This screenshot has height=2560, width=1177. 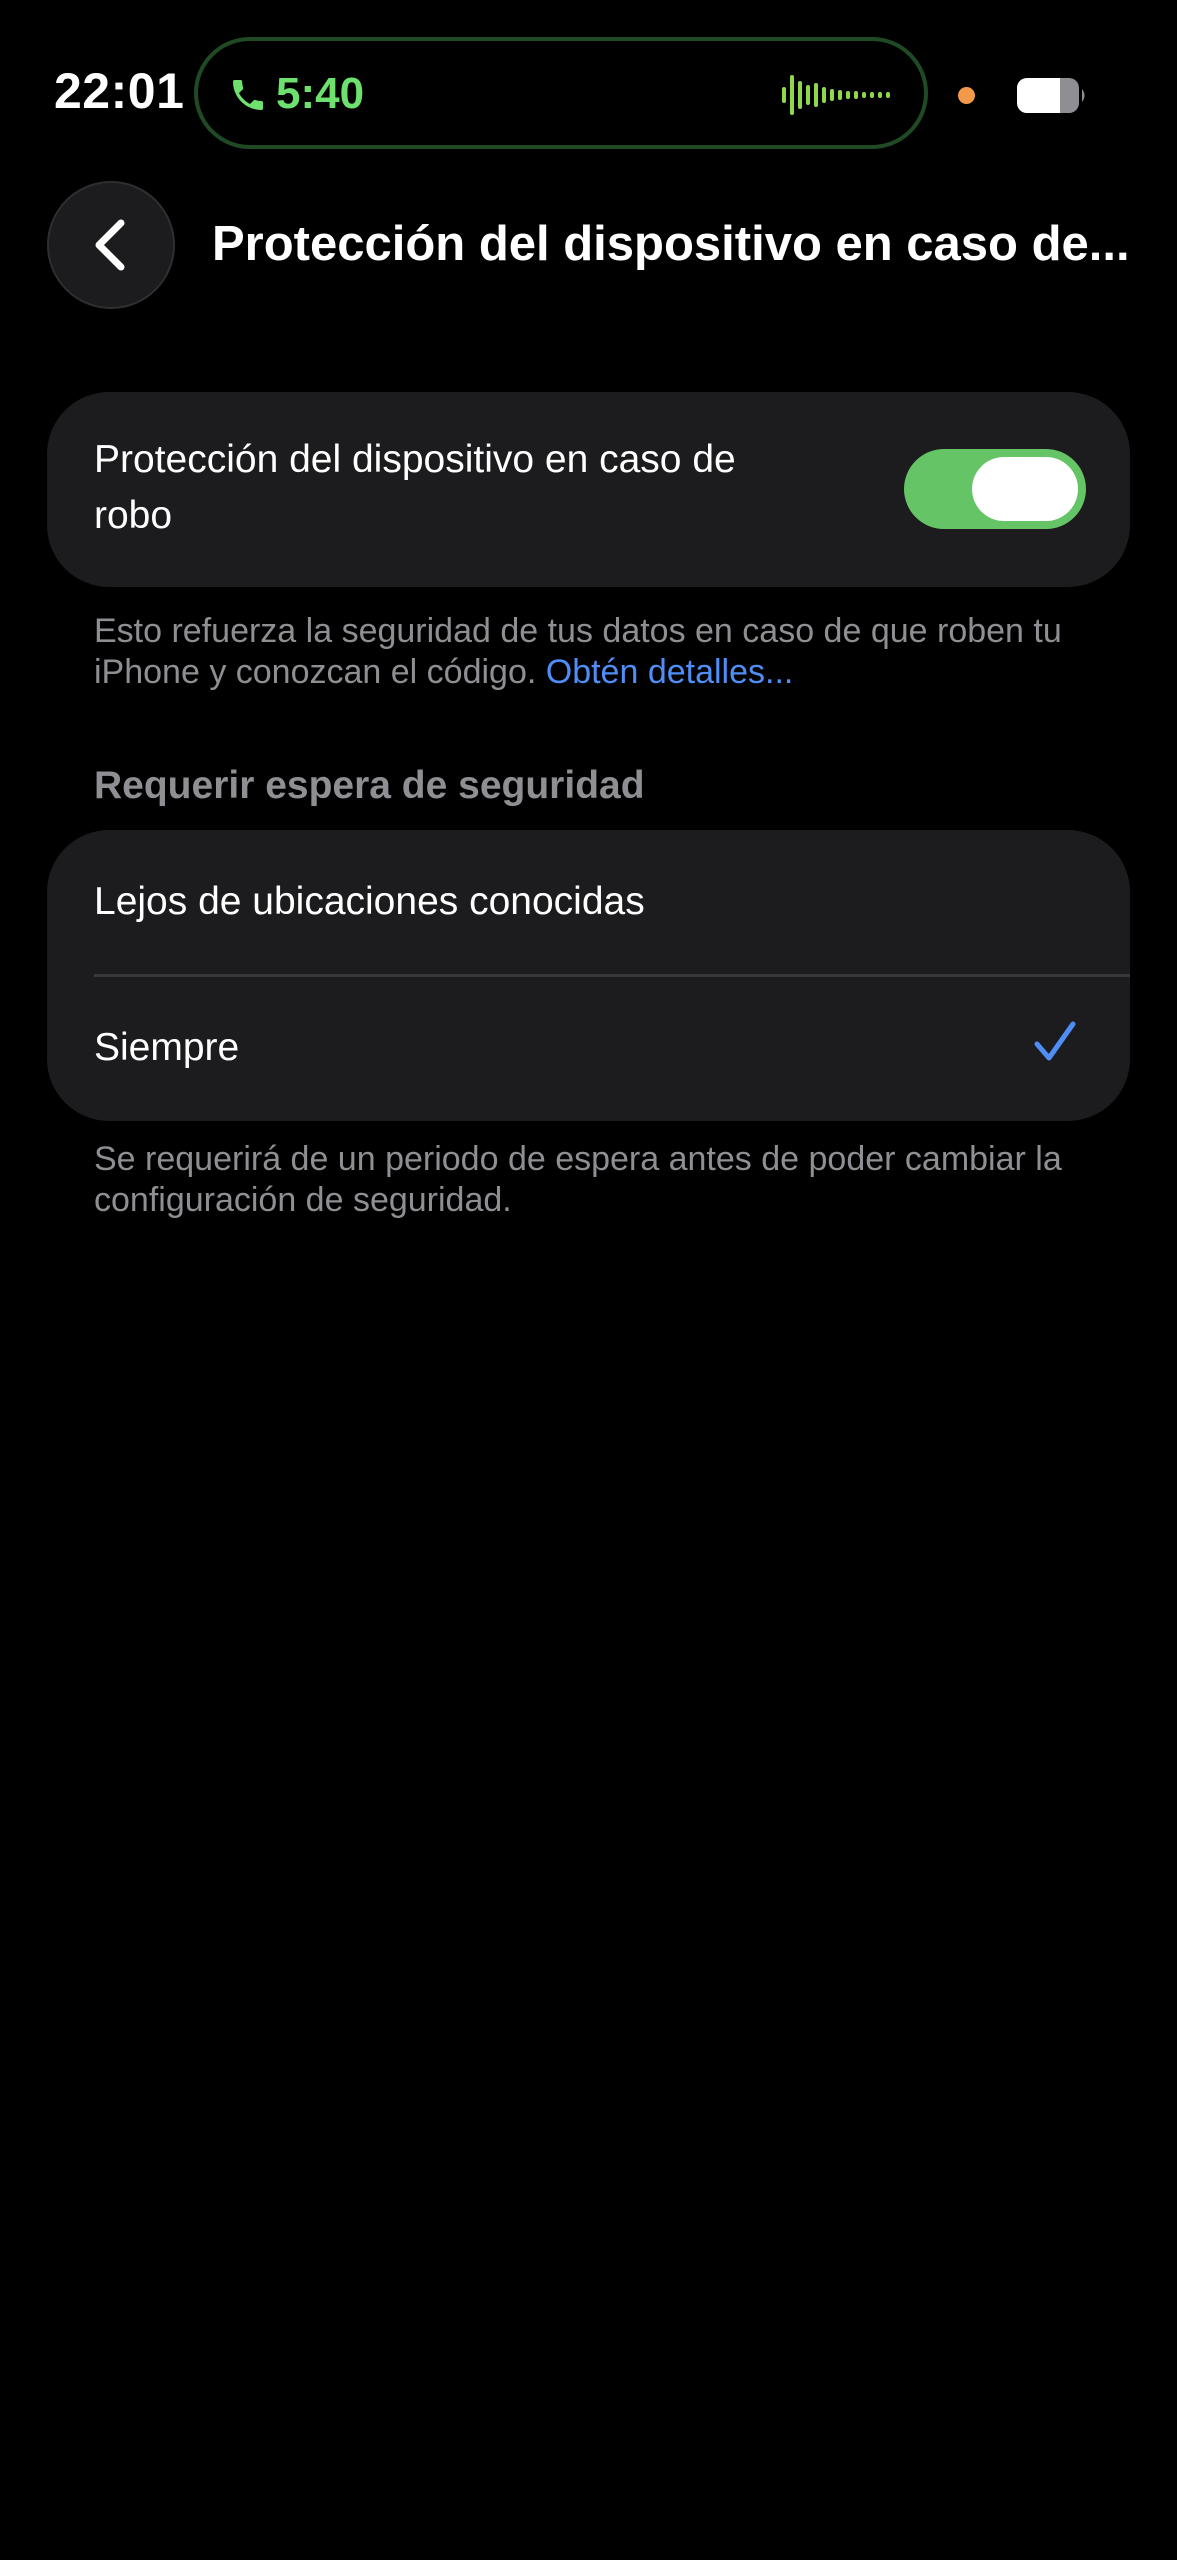 I want to click on option-away-from-familiar-locations: Lejos de ubicaciones conocidas, so click(x=588, y=903).